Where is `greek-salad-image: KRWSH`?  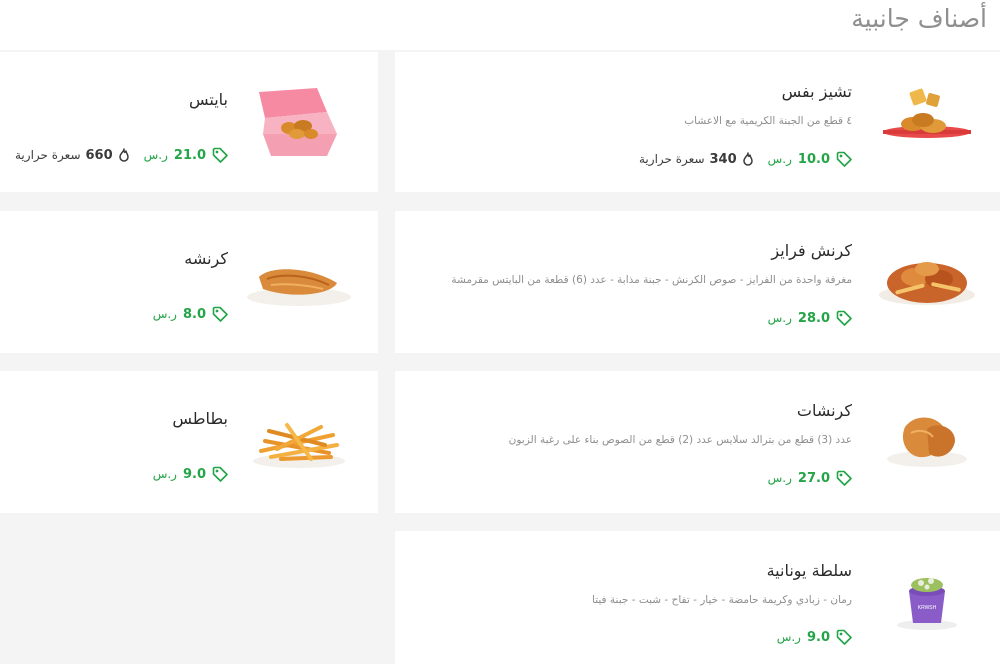 greek-salad-image: KRWSH is located at coordinates (927, 599).